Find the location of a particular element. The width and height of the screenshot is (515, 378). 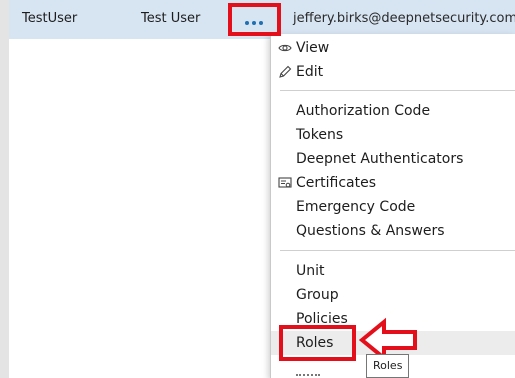

menu-item-label: Authorization Code is located at coordinates (363, 111).